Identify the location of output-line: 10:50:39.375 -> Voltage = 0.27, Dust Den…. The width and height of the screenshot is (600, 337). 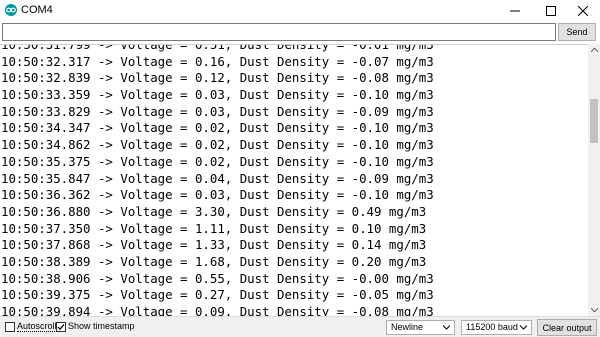
(217, 295).